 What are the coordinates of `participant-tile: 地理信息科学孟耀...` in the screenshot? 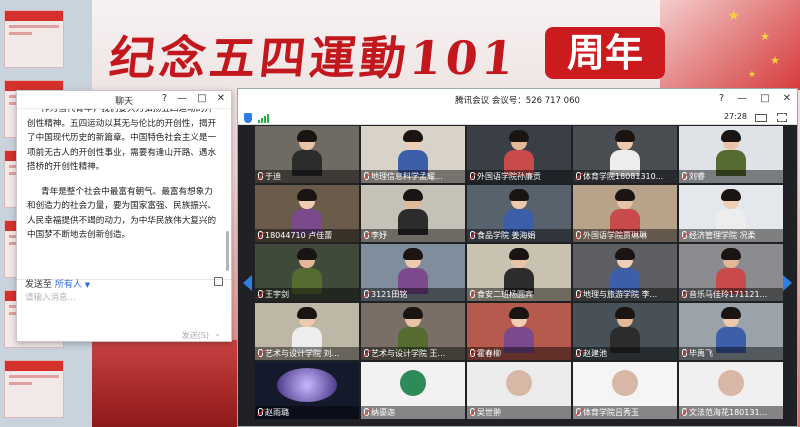 It's located at (413, 154).